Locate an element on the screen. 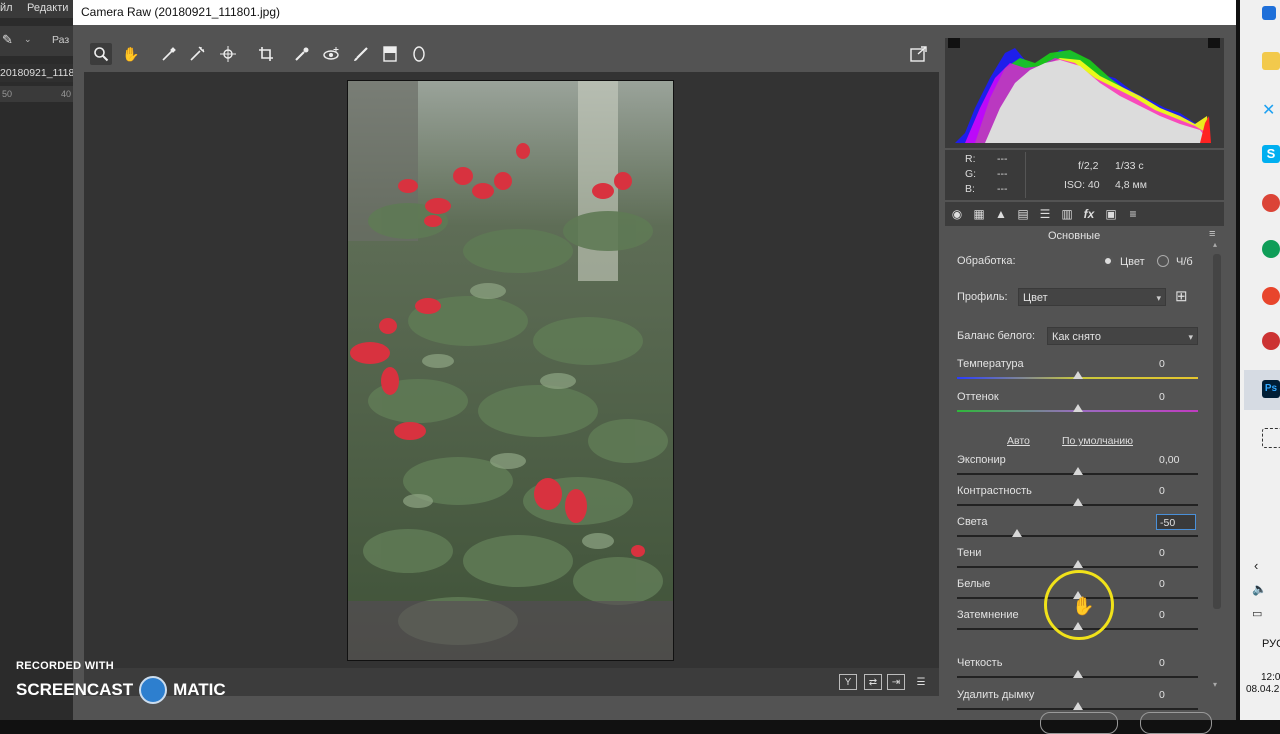 The image size is (1280, 734). adjustment-brush-icon is located at coordinates (361, 54).